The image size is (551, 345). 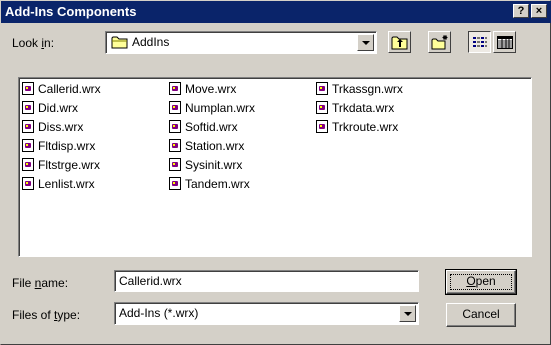 I want to click on close-button: ×, so click(x=539, y=11).